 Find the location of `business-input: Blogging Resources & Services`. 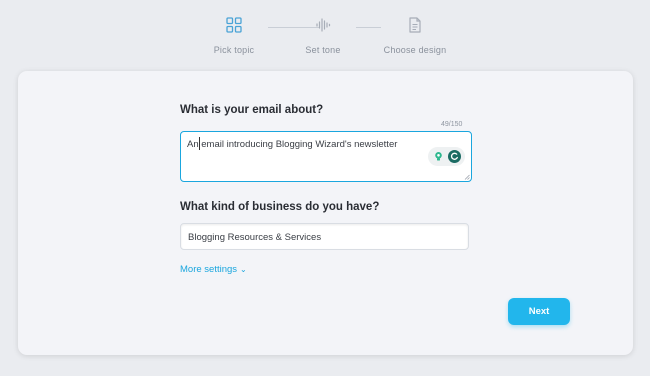

business-input: Blogging Resources & Services is located at coordinates (324, 236).